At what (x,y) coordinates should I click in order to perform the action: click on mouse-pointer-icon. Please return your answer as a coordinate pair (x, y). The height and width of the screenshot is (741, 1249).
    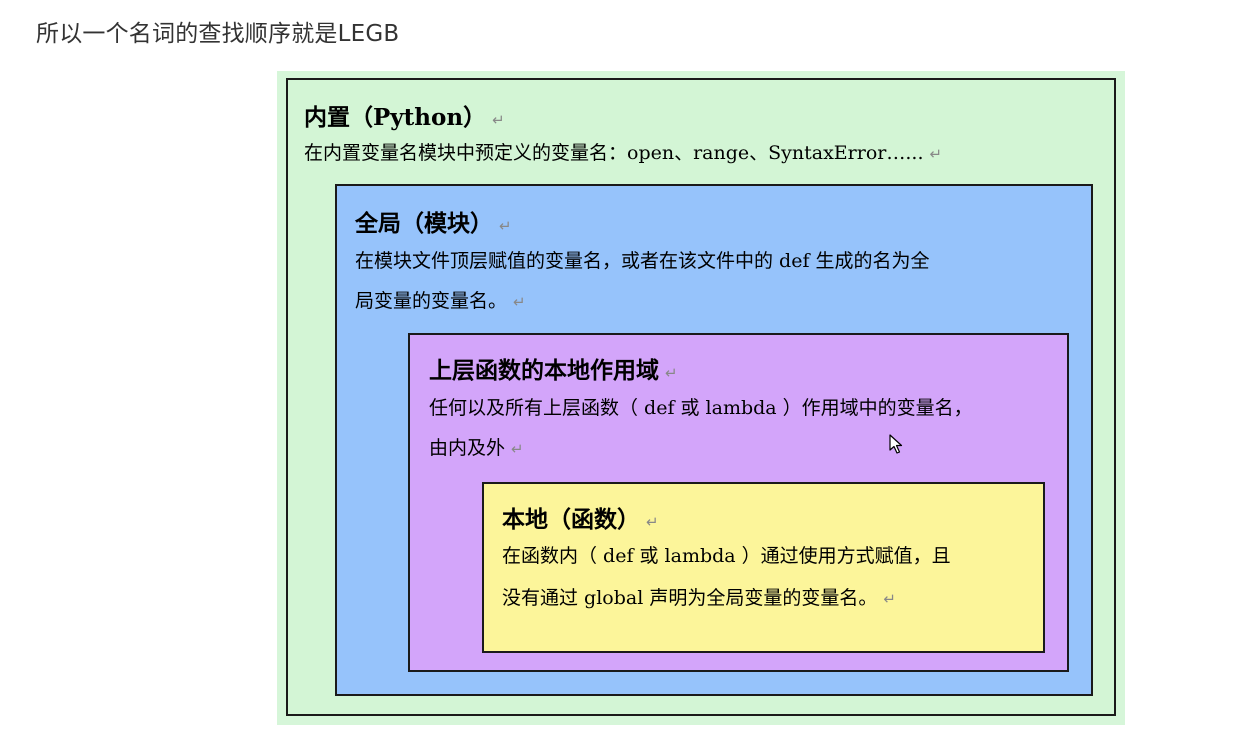
    Looking at the image, I should click on (896, 444).